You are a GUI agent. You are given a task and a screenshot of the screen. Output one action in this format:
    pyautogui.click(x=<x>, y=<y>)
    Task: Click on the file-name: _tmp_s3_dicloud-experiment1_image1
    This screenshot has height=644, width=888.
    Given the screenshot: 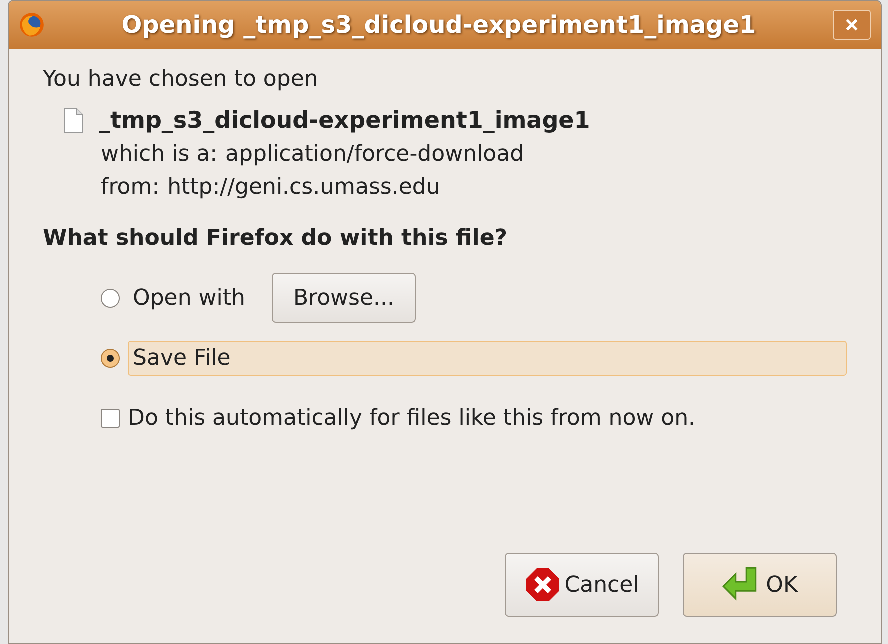 What is the action you would take?
    pyautogui.click(x=344, y=121)
    